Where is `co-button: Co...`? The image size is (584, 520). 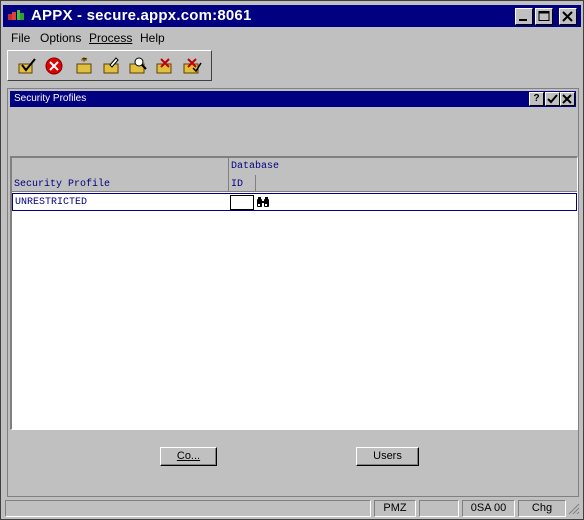
co-button: Co... is located at coordinates (188, 456).